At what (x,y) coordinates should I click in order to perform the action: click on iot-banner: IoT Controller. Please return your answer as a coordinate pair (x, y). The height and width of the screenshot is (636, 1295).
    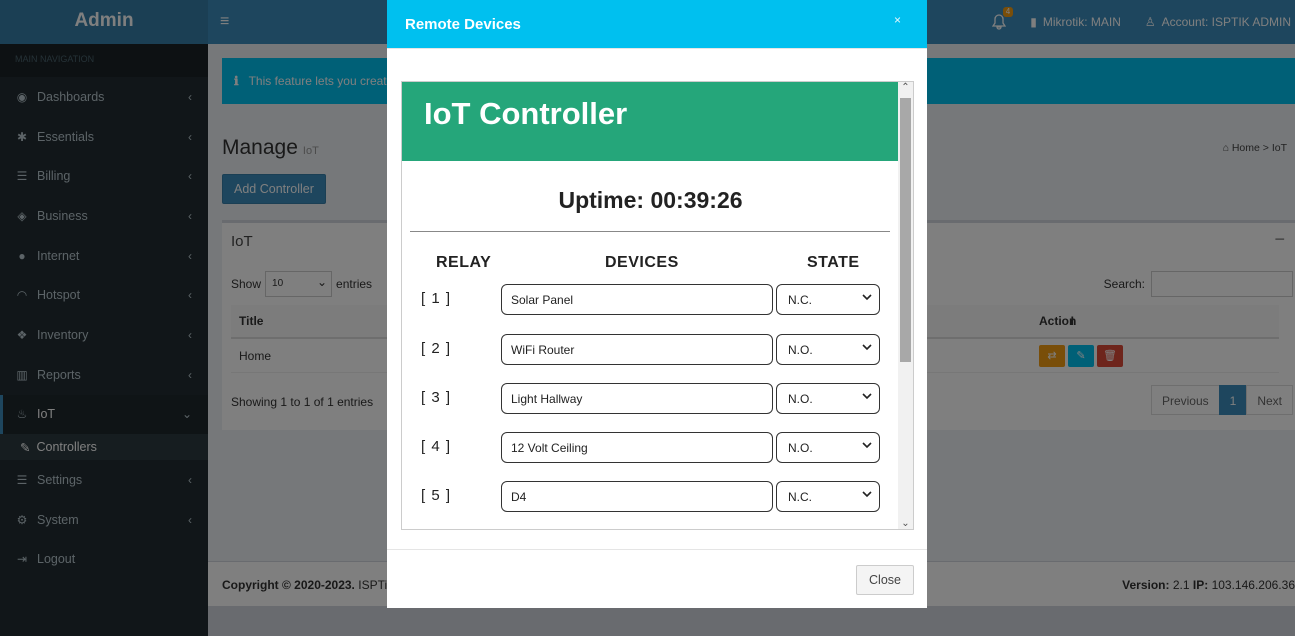
    Looking at the image, I should click on (650, 121).